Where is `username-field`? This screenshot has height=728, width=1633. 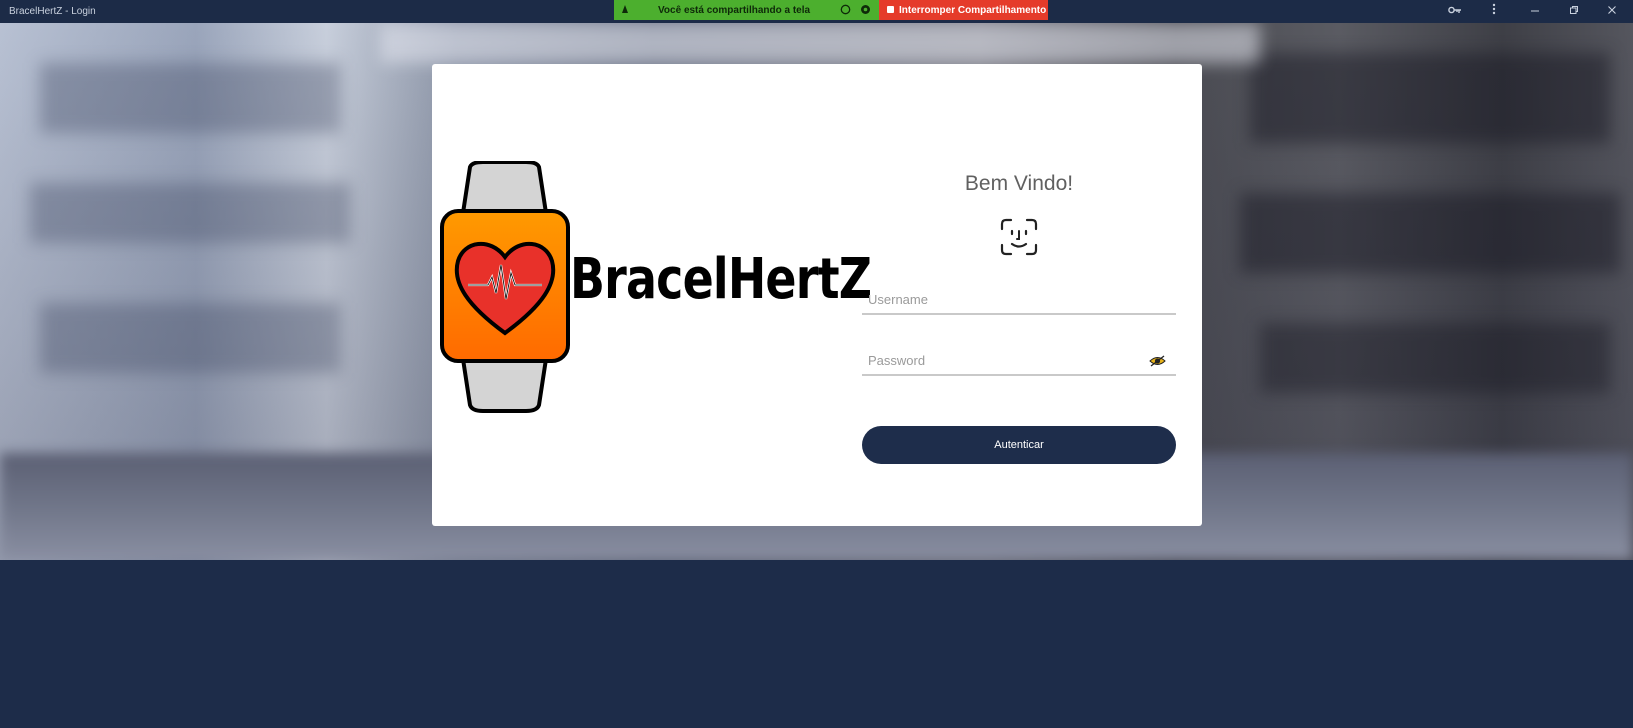
username-field is located at coordinates (1019, 299).